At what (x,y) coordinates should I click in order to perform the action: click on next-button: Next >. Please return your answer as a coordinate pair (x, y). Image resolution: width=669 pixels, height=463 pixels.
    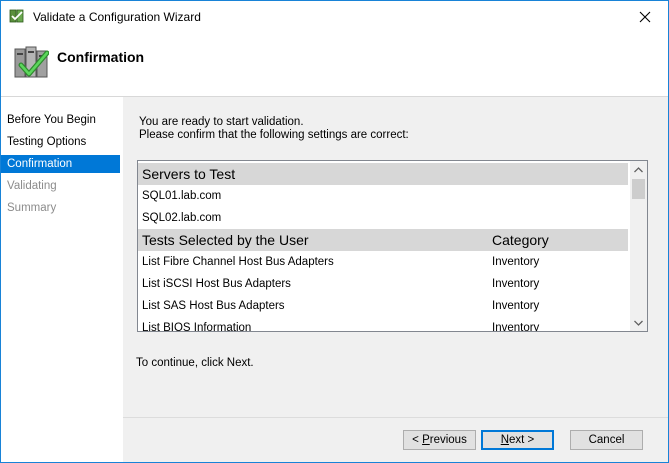
    Looking at the image, I should click on (517, 440).